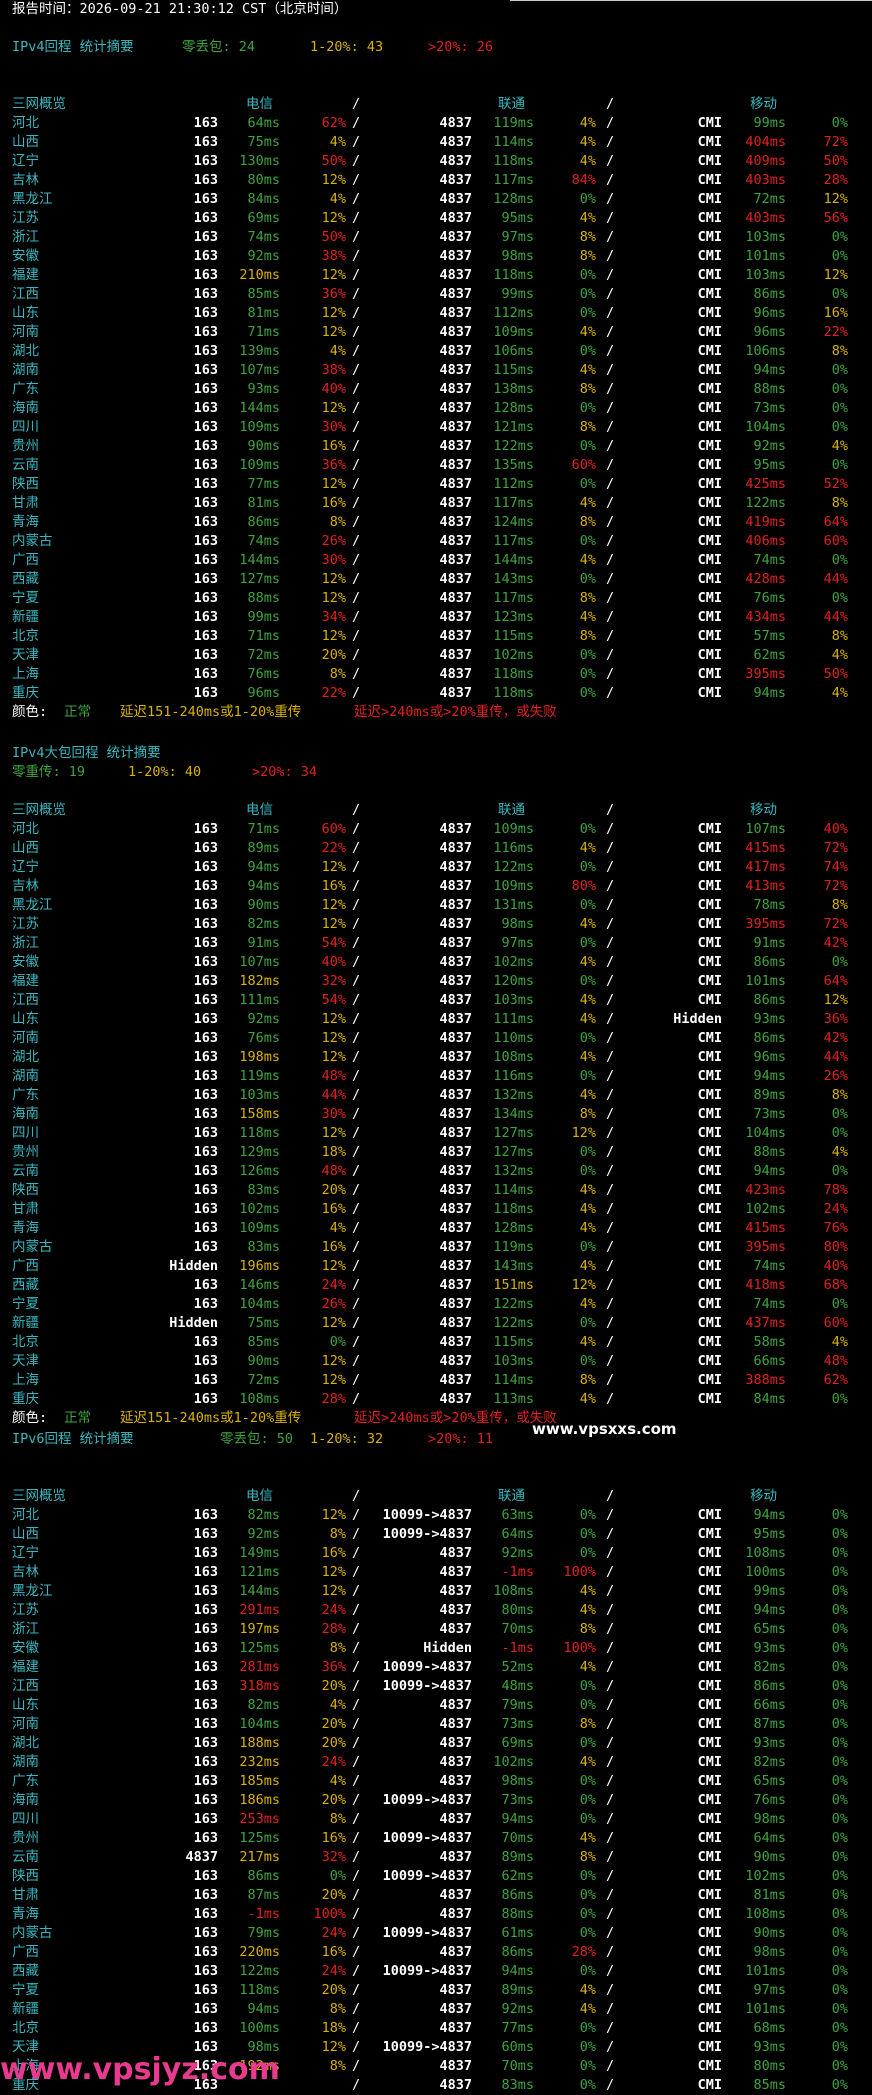  I want to click on ct-latency: 94ms, so click(263, 867).